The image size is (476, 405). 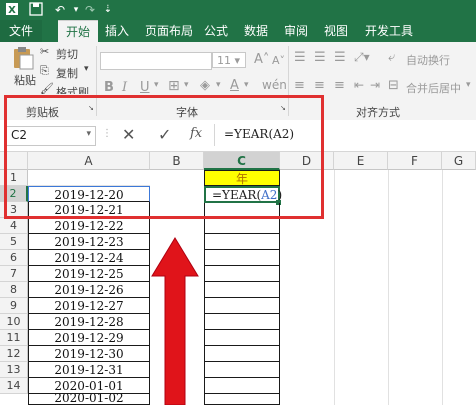 I want to click on font-color-icon: A, so click(x=234, y=85).